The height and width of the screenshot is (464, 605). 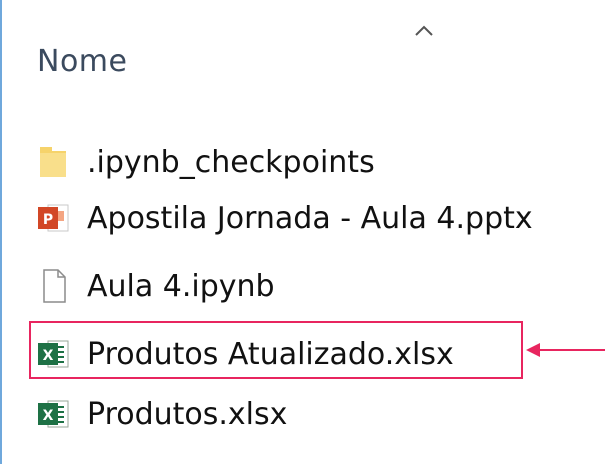 I want to click on highlight-box, so click(x=276, y=350).